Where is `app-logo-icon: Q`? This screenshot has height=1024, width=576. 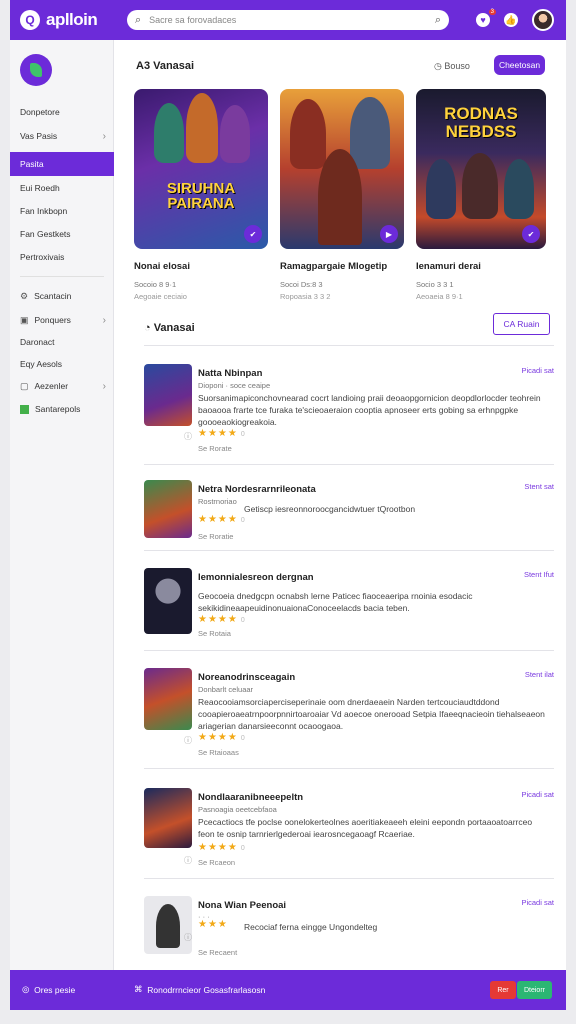 app-logo-icon: Q is located at coordinates (30, 20).